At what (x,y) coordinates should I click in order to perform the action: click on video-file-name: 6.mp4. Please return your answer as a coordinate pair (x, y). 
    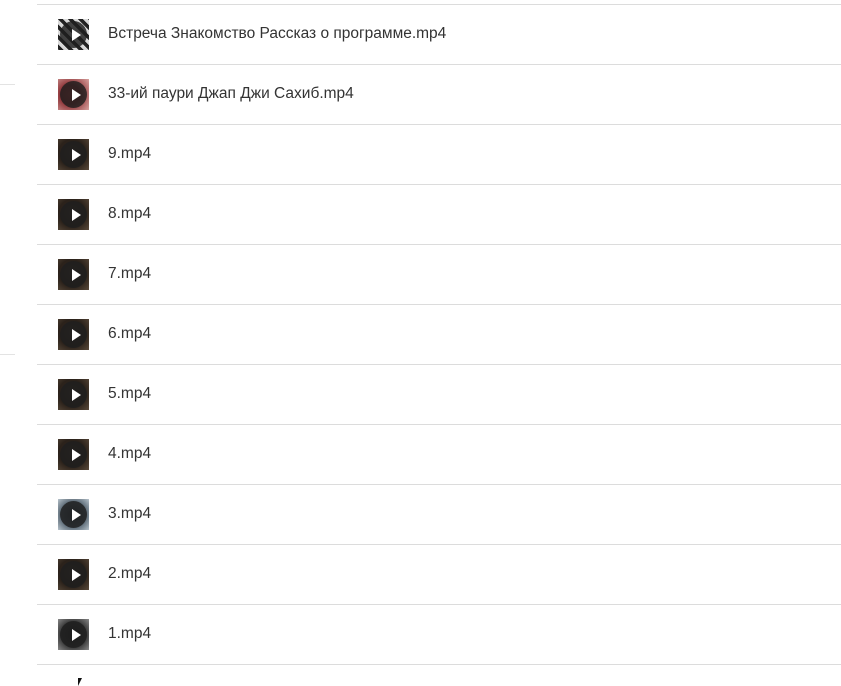
    Looking at the image, I should click on (129, 334).